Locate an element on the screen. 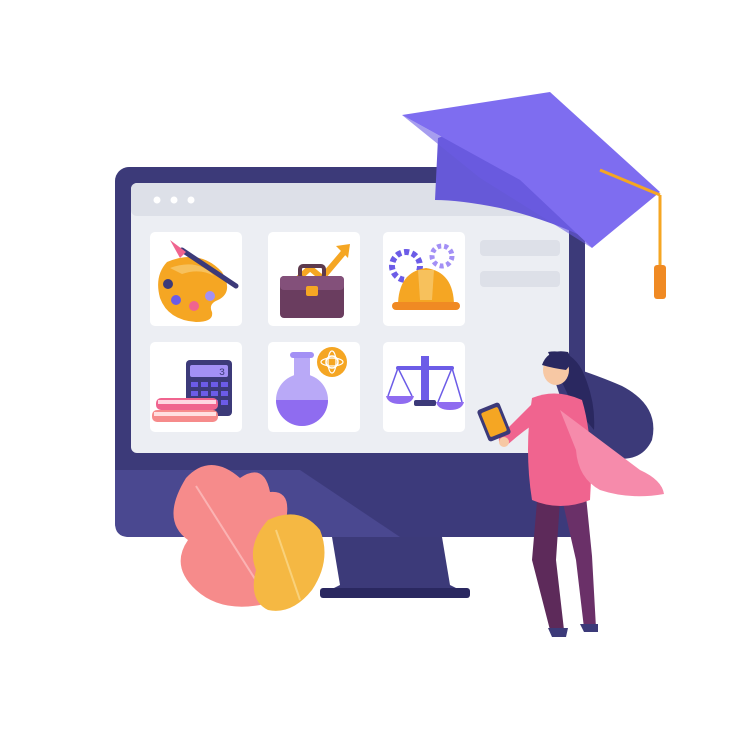 The image size is (740, 740). calculator-display: 3 is located at coordinates (222, 373).